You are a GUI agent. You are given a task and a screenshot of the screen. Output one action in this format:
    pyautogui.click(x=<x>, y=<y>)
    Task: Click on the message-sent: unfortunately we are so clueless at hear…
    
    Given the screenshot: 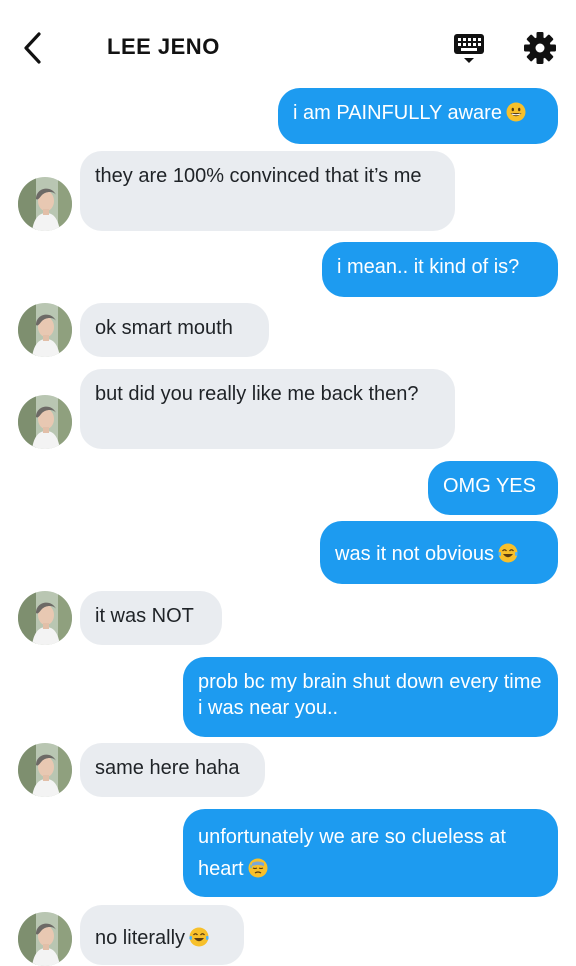 What is the action you would take?
    pyautogui.click(x=370, y=853)
    